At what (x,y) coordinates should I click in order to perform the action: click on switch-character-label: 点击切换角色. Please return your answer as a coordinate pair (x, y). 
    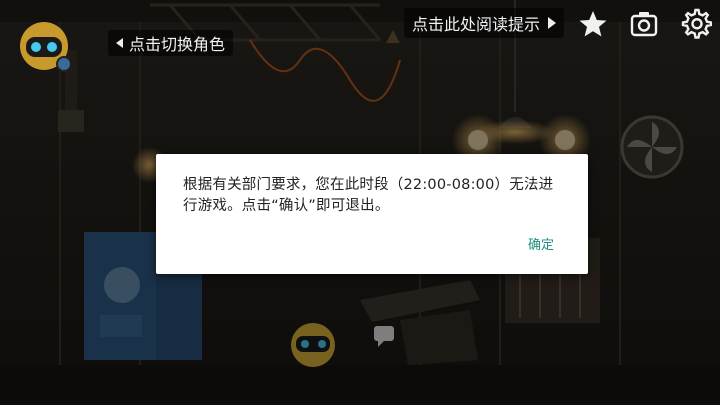
    Looking at the image, I should click on (177, 44).